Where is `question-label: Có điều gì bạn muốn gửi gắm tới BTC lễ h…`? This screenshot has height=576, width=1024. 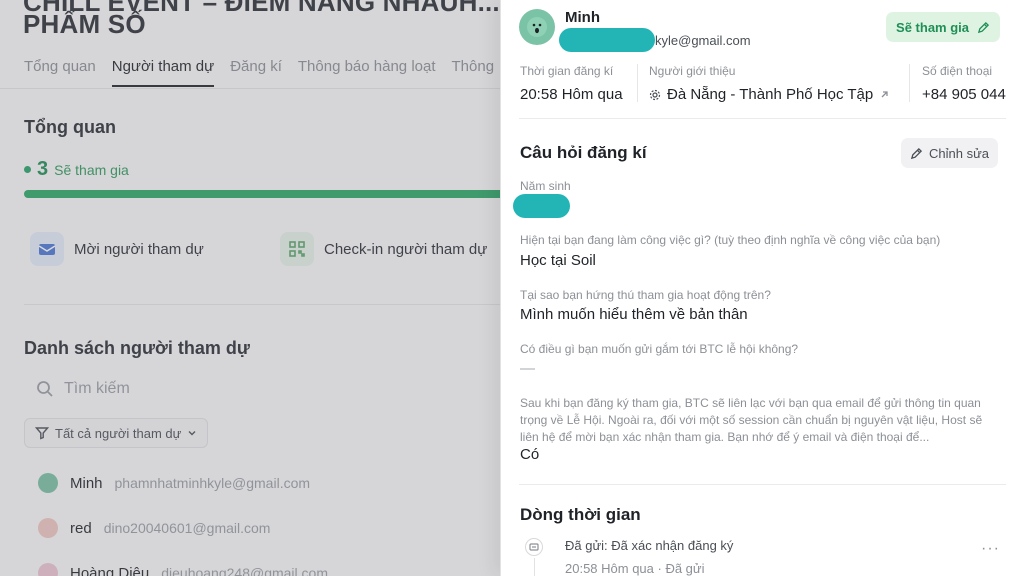 question-label: Có điều gì bạn muốn gửi gắm tới BTC lễ h… is located at coordinates (659, 349).